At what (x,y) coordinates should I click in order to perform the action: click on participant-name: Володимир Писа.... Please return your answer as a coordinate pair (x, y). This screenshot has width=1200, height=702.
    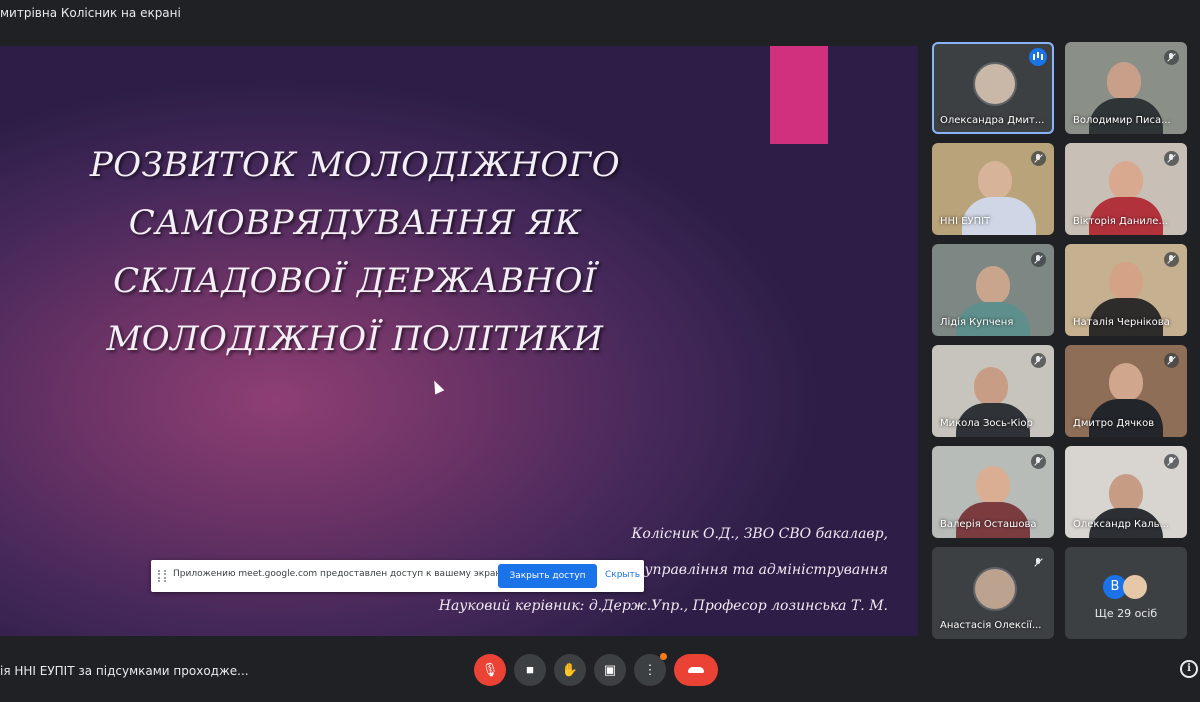
    Looking at the image, I should click on (1122, 120).